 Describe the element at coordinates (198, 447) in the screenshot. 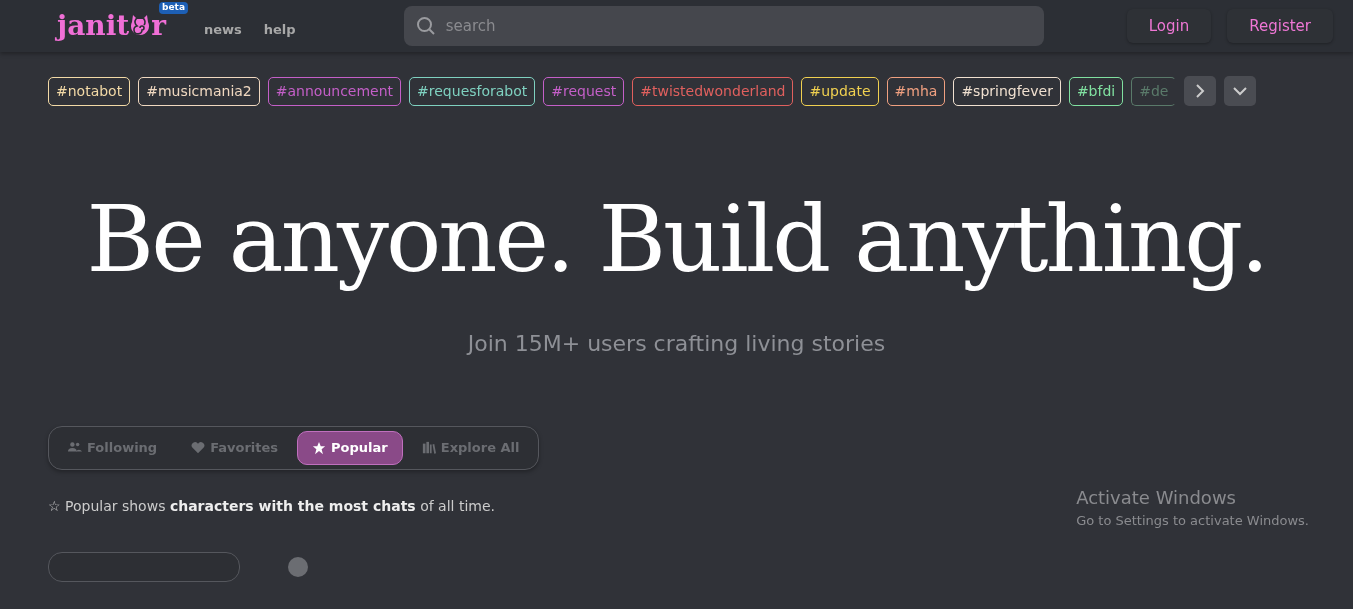

I see `heart-icon` at that location.